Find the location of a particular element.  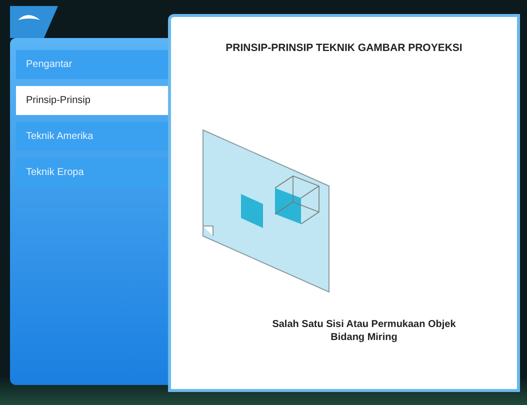

caption-text: Salah Satu Sisi Atau Permukaan Objek Bidang Miring is located at coordinates (364, 331).